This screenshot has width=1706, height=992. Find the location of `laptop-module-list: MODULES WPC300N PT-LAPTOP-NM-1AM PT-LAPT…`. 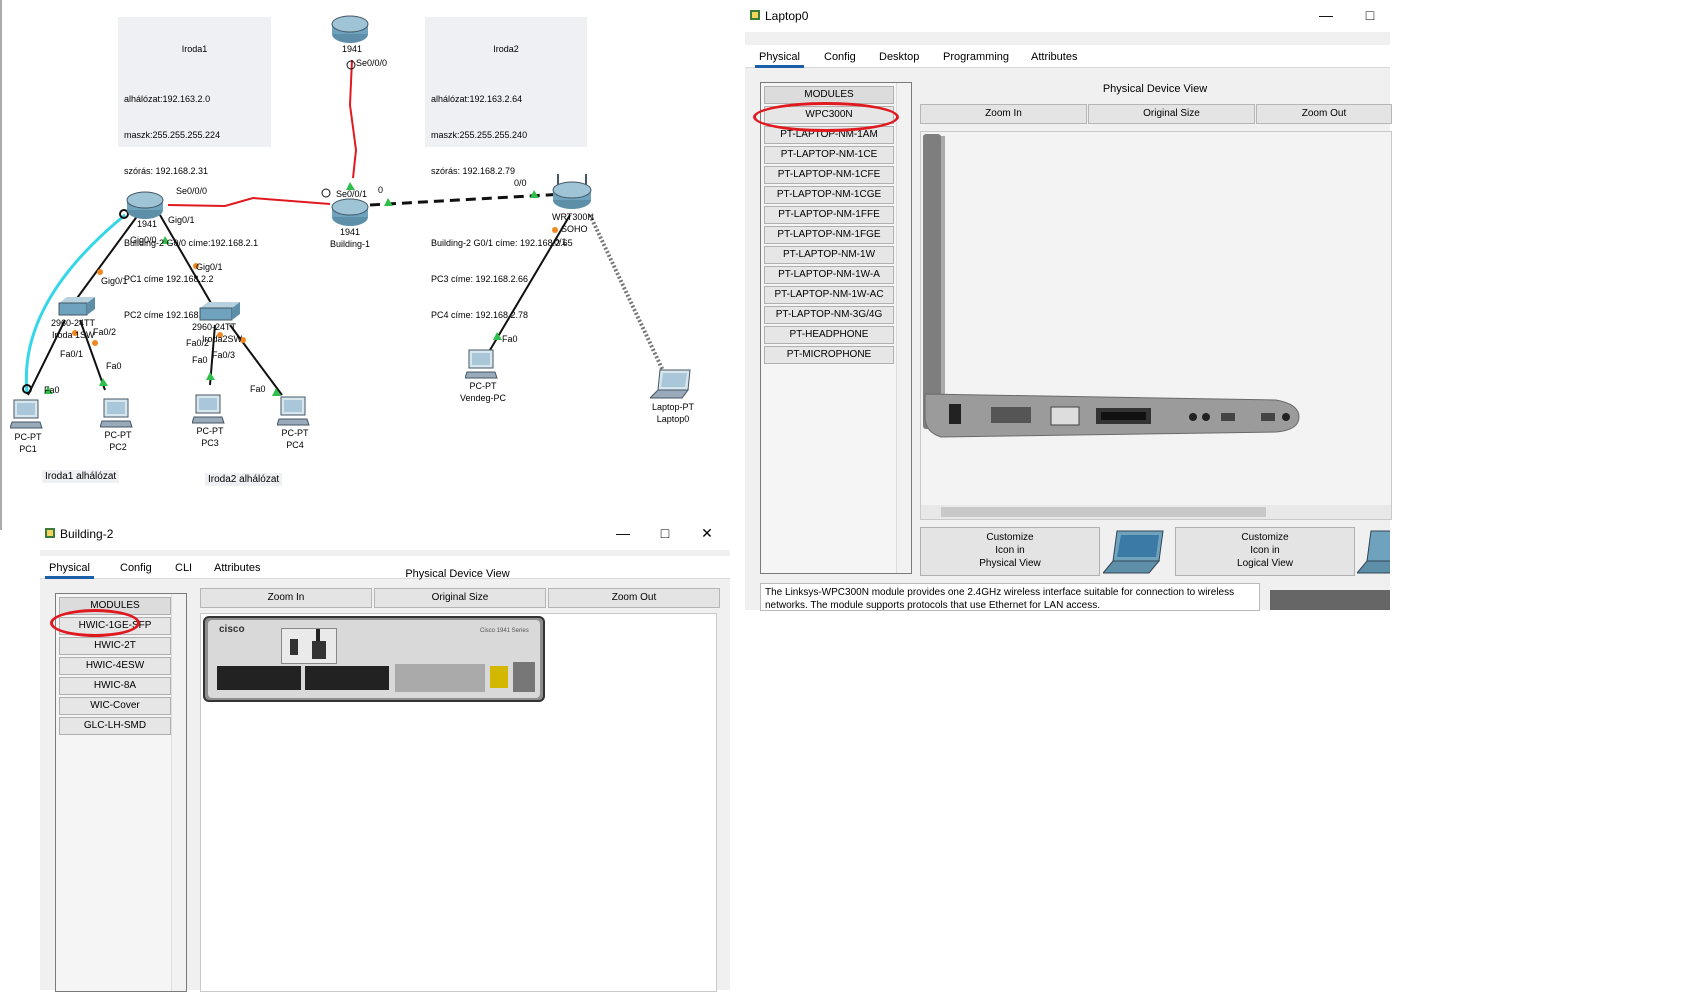

laptop-module-list: MODULES WPC300N PT-LAPTOP-NM-1AM PT-LAPT… is located at coordinates (836, 328).